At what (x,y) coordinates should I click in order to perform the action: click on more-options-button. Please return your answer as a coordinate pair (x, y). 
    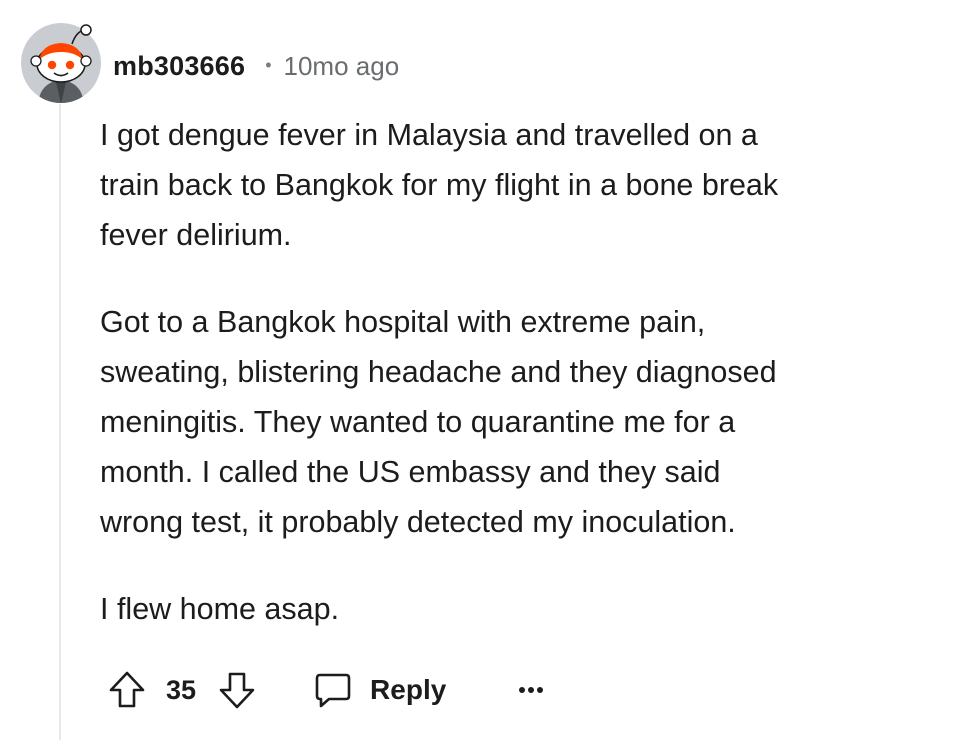
    Looking at the image, I should click on (531, 690).